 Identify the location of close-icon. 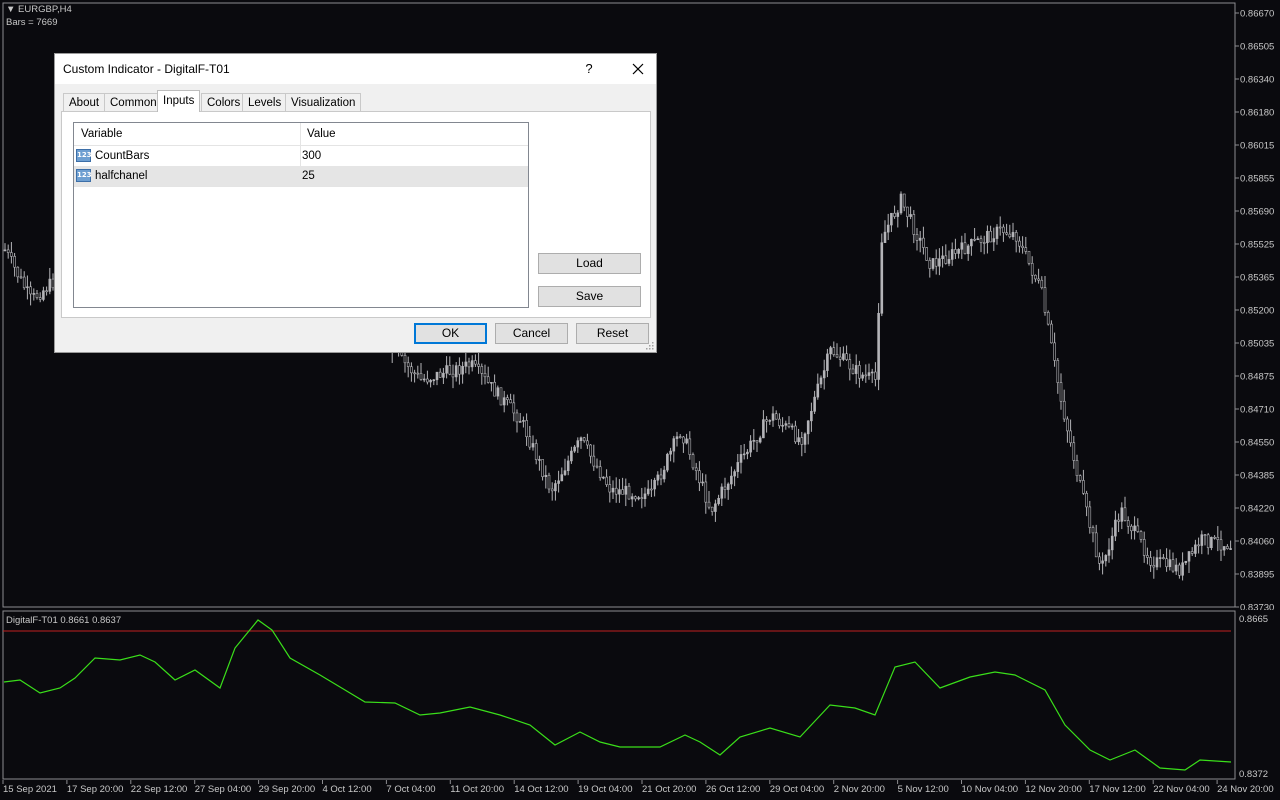
(638, 69).